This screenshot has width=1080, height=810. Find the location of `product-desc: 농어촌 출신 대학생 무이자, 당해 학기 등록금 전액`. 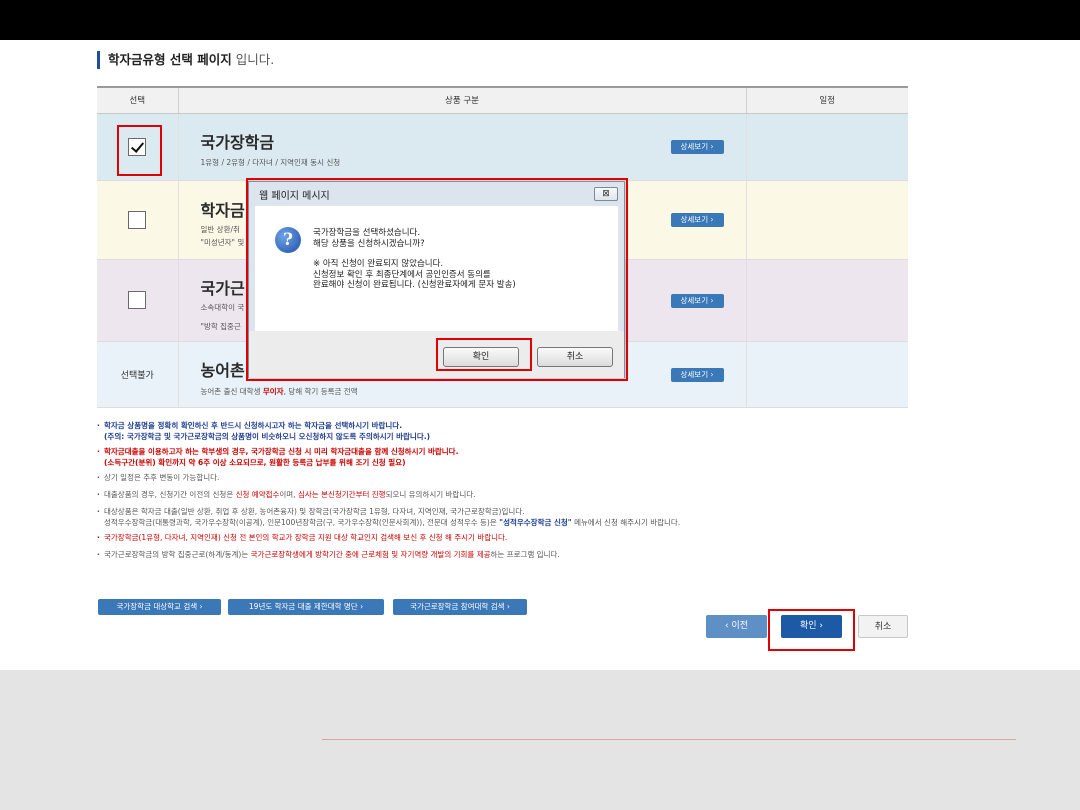

product-desc: 농어촌 출신 대학생 무이자, 당해 학기 등록금 전액 is located at coordinates (279, 391).